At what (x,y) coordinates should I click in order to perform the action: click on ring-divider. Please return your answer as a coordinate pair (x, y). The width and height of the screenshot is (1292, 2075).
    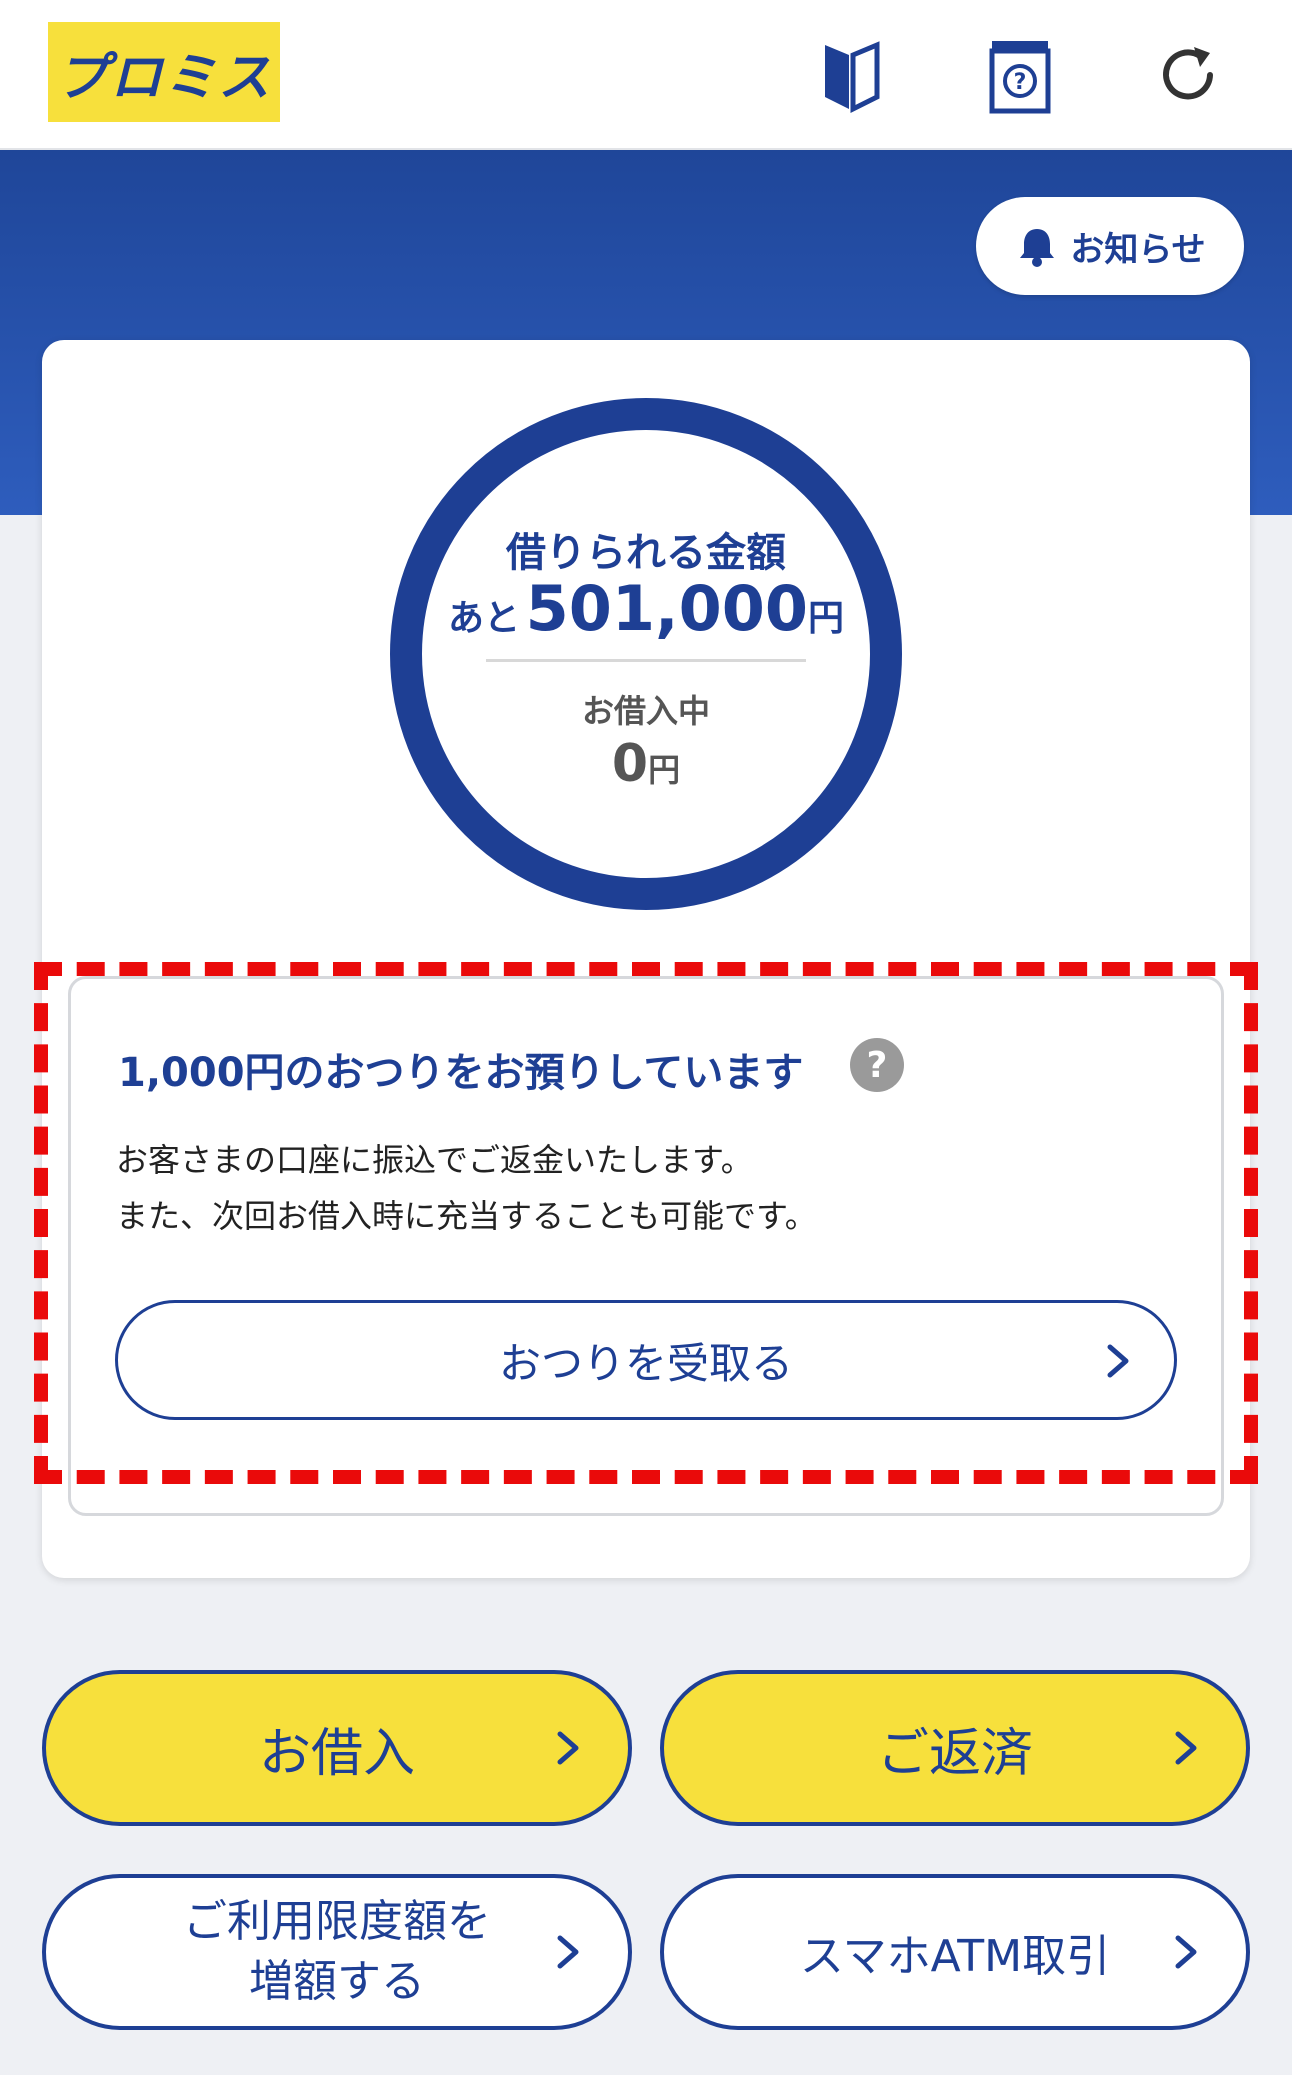
    Looking at the image, I should click on (646, 660).